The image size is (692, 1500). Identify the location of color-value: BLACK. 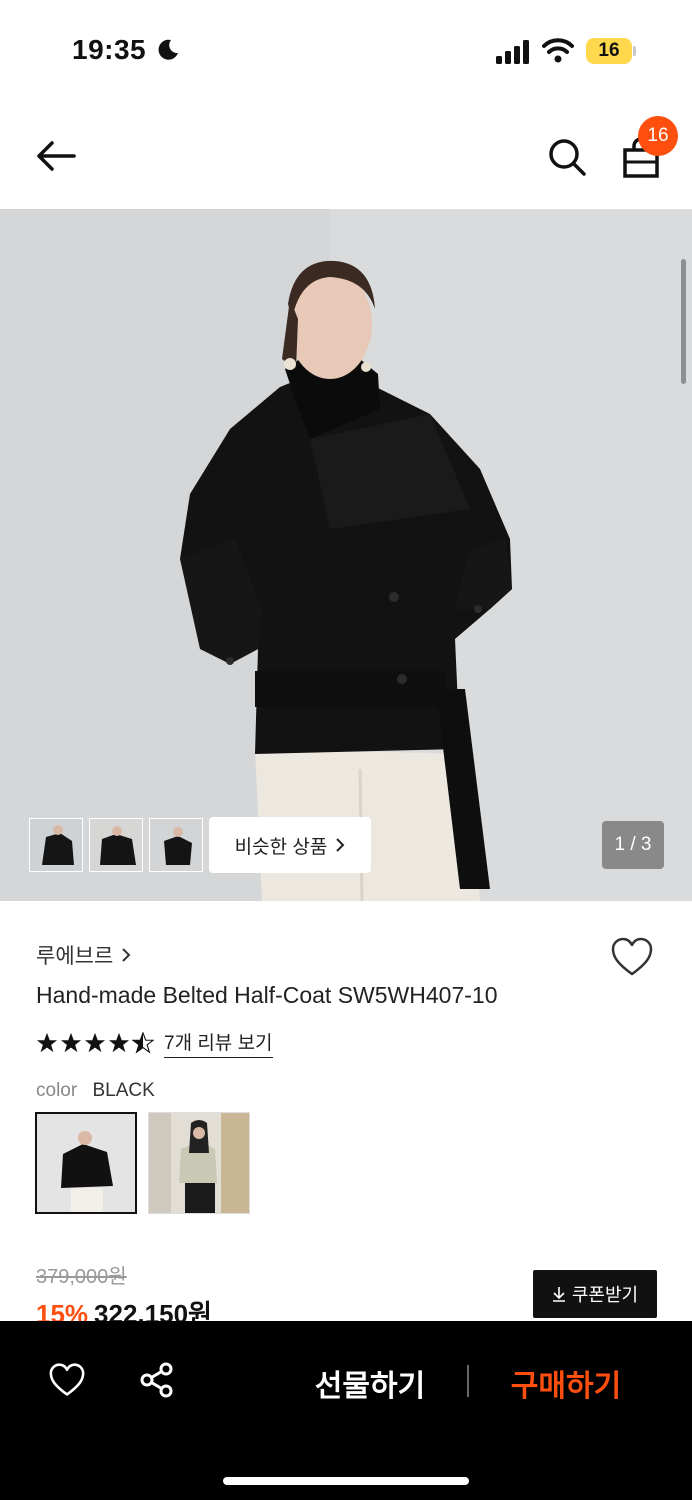
(123, 1090).